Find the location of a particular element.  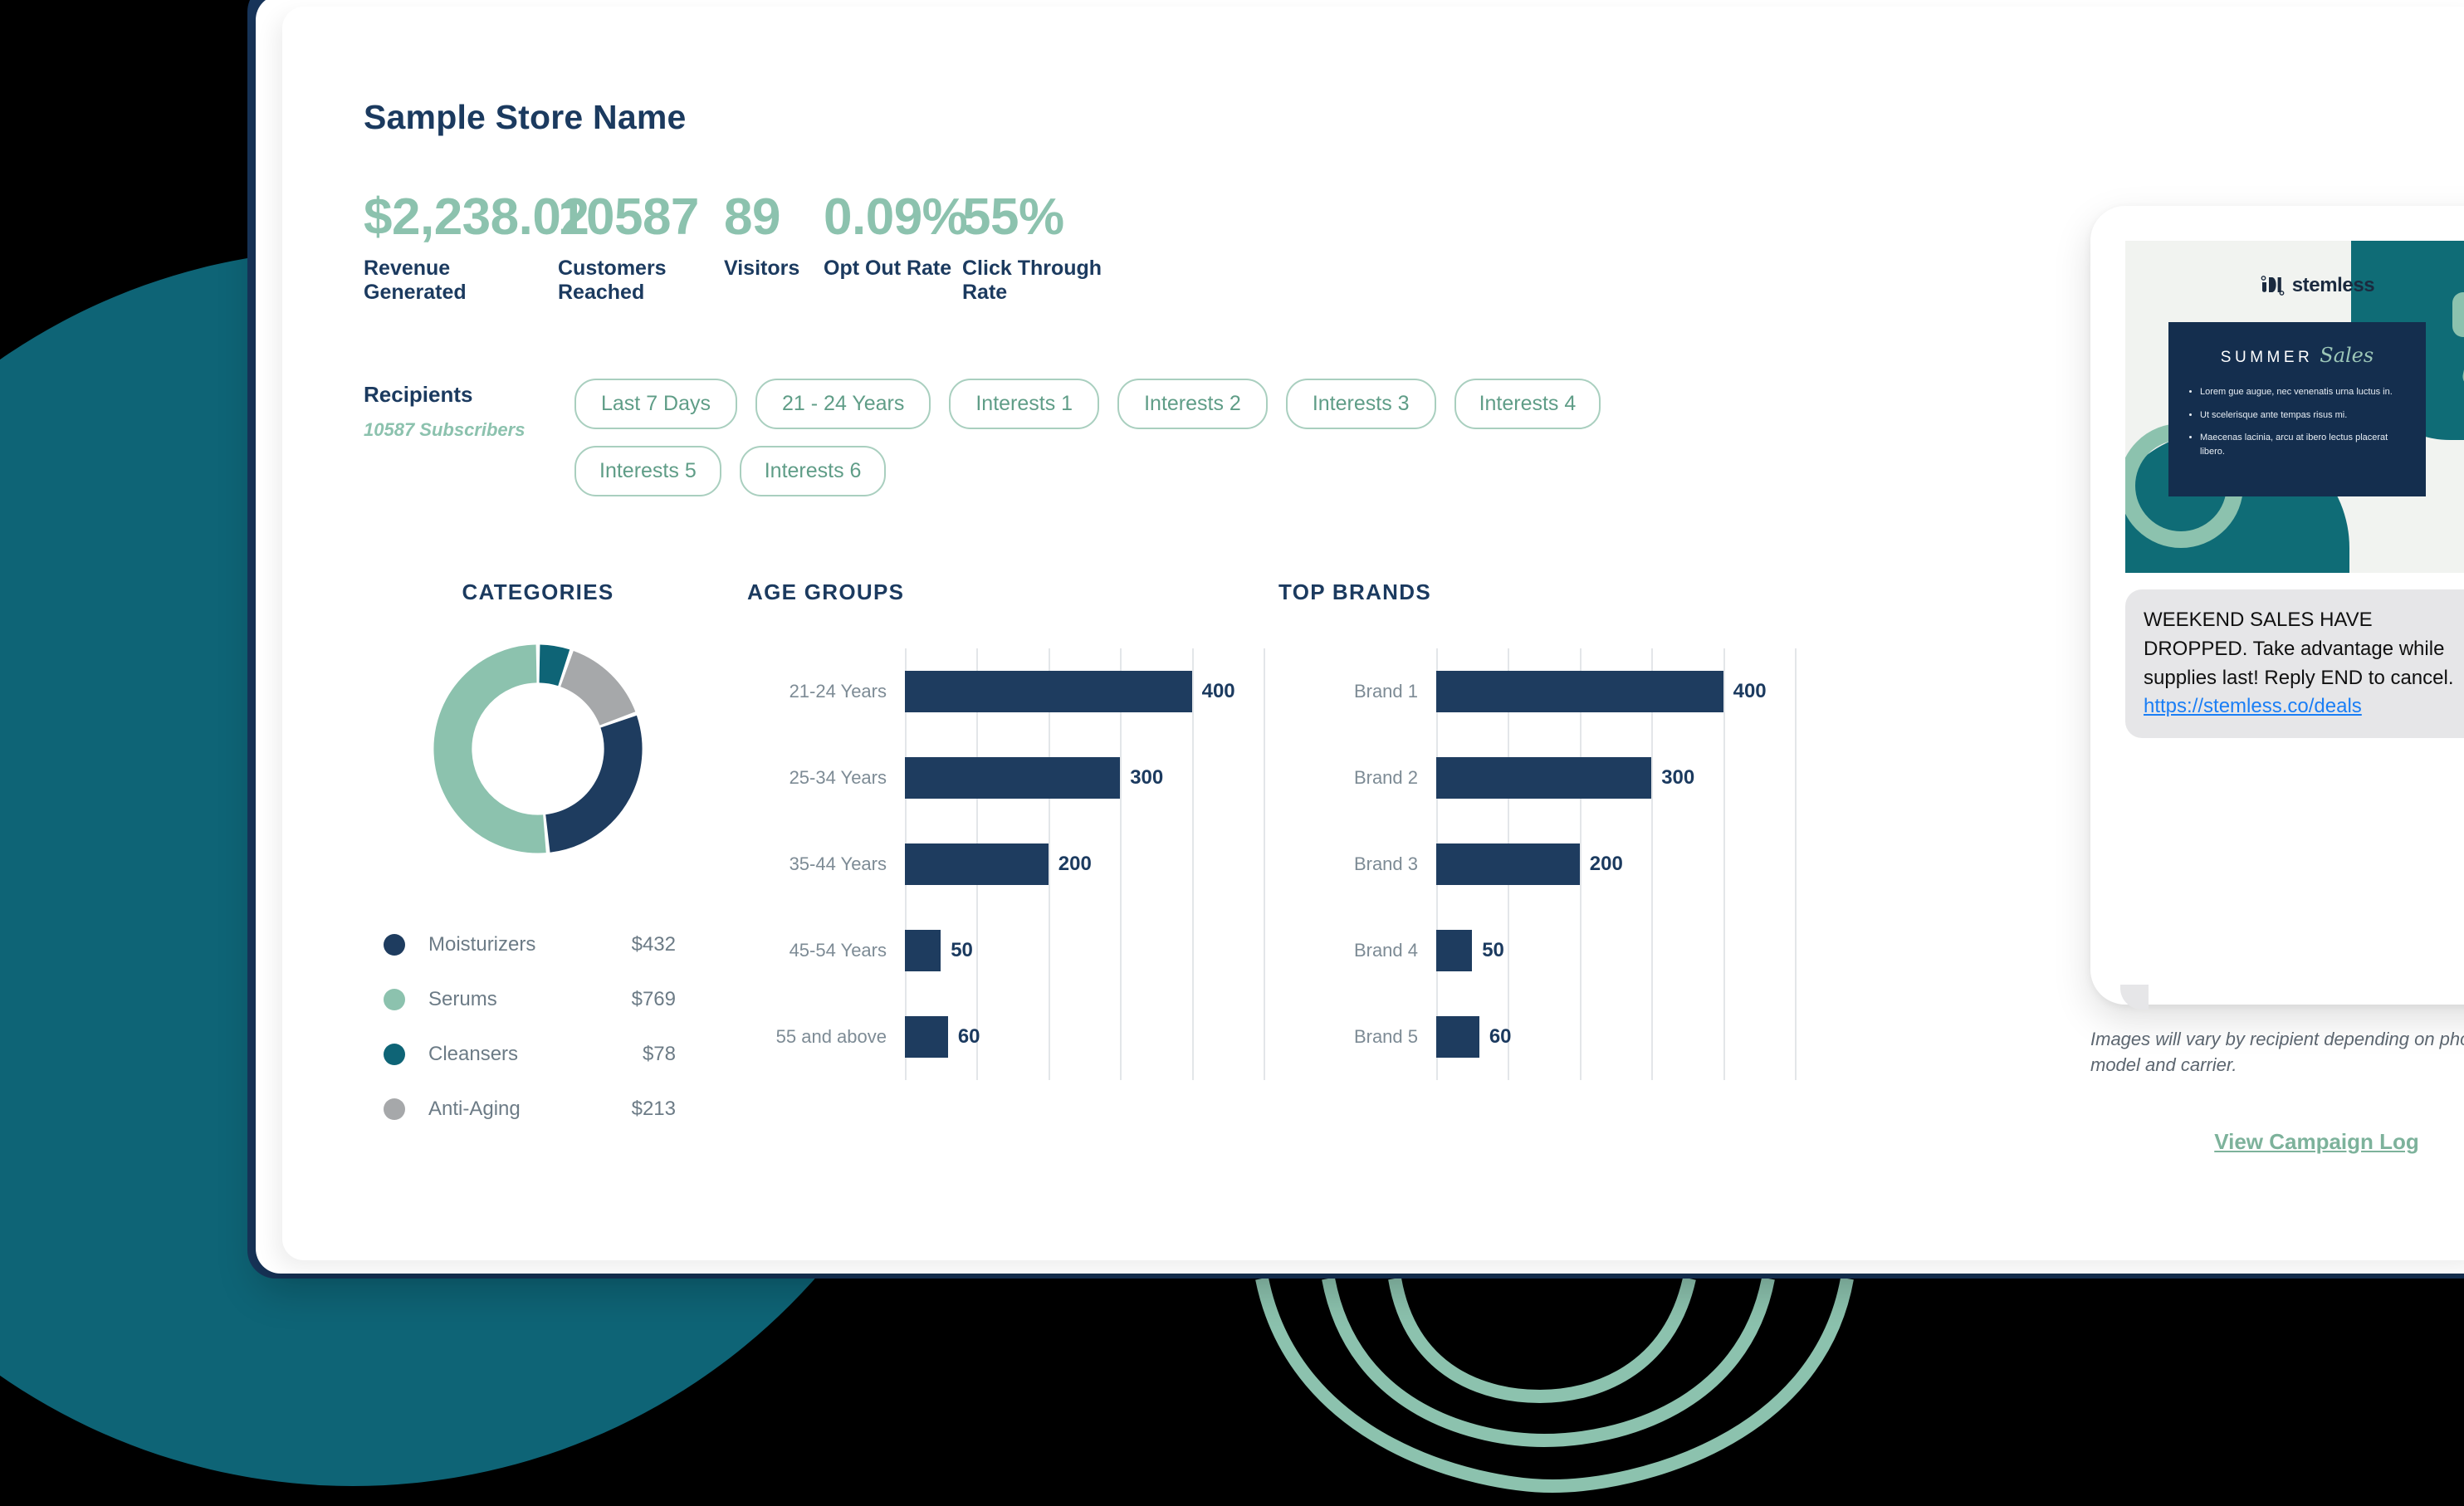

bar-category-label: Brand 1 is located at coordinates (1385, 691).